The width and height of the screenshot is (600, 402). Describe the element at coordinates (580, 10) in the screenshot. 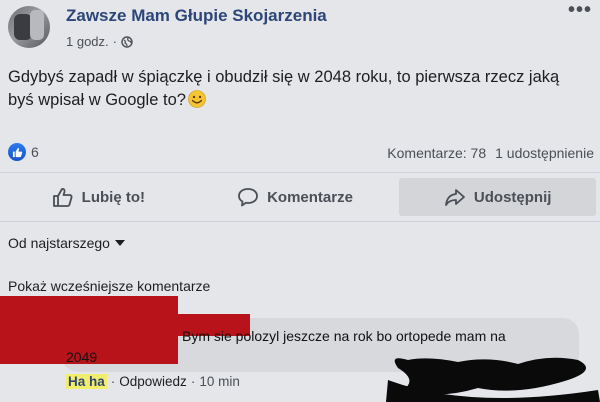

I see `more-options-icon: •••` at that location.